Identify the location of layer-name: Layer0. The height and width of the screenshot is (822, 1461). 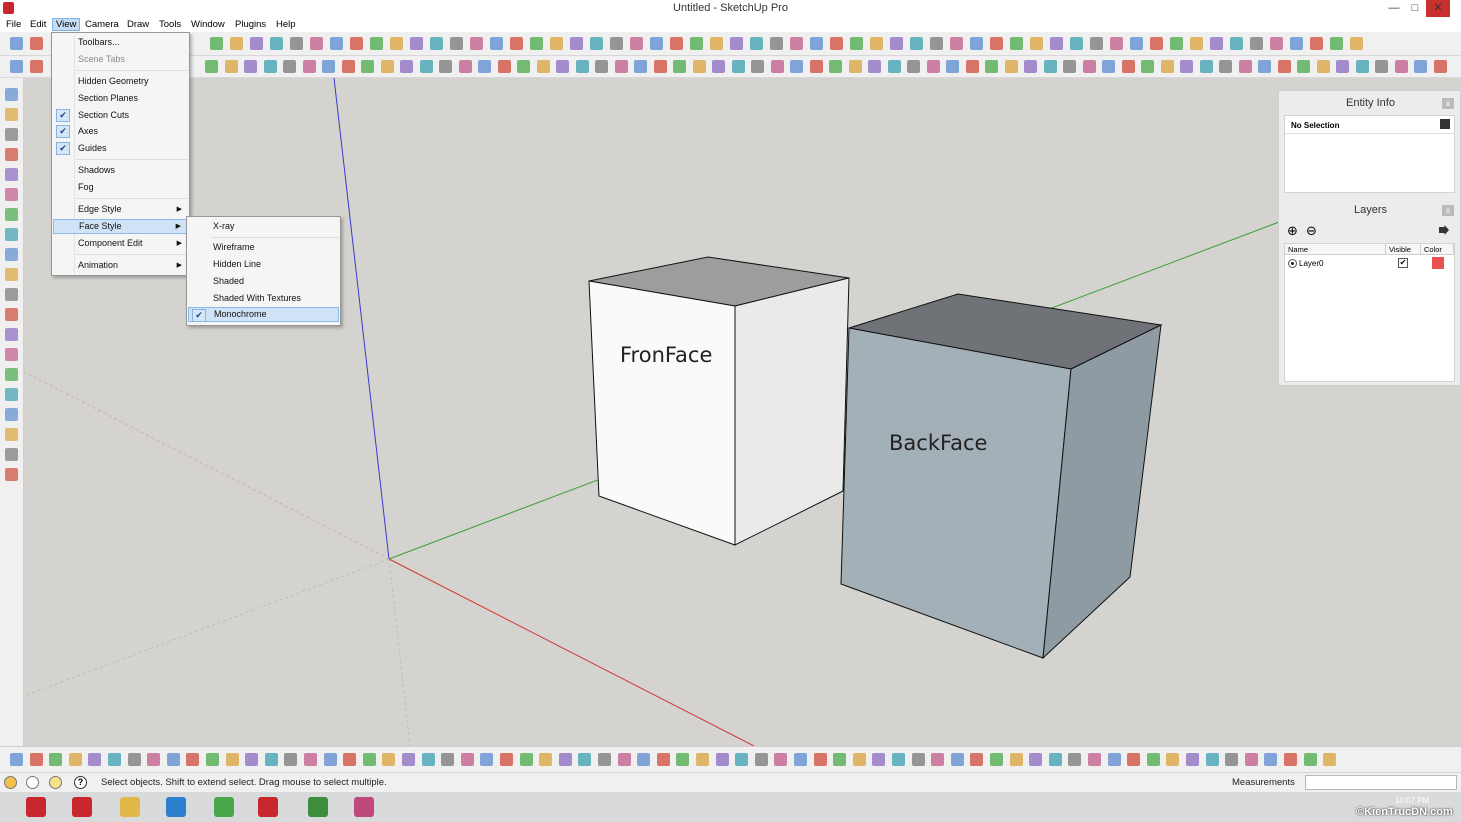
(1311, 263).